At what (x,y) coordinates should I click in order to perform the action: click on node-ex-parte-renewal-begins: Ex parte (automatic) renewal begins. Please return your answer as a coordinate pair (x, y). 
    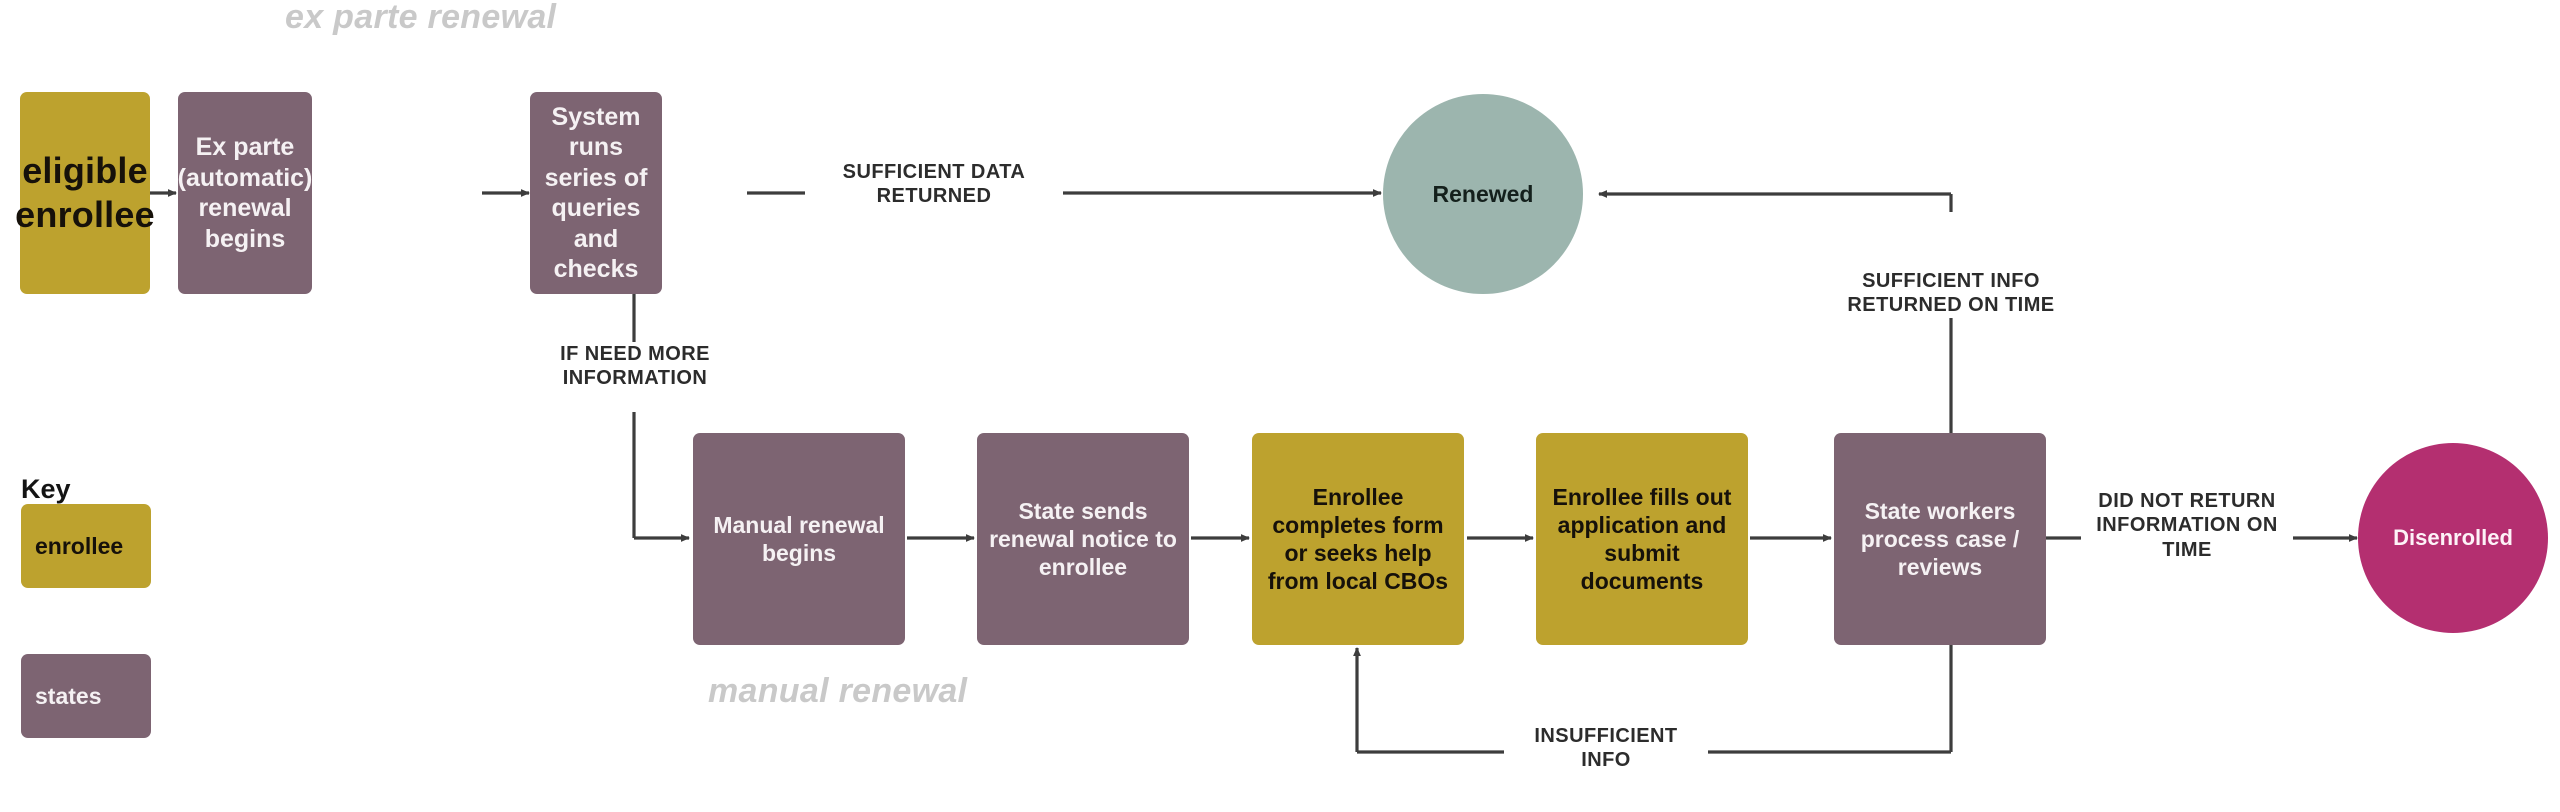
    Looking at the image, I should click on (245, 193).